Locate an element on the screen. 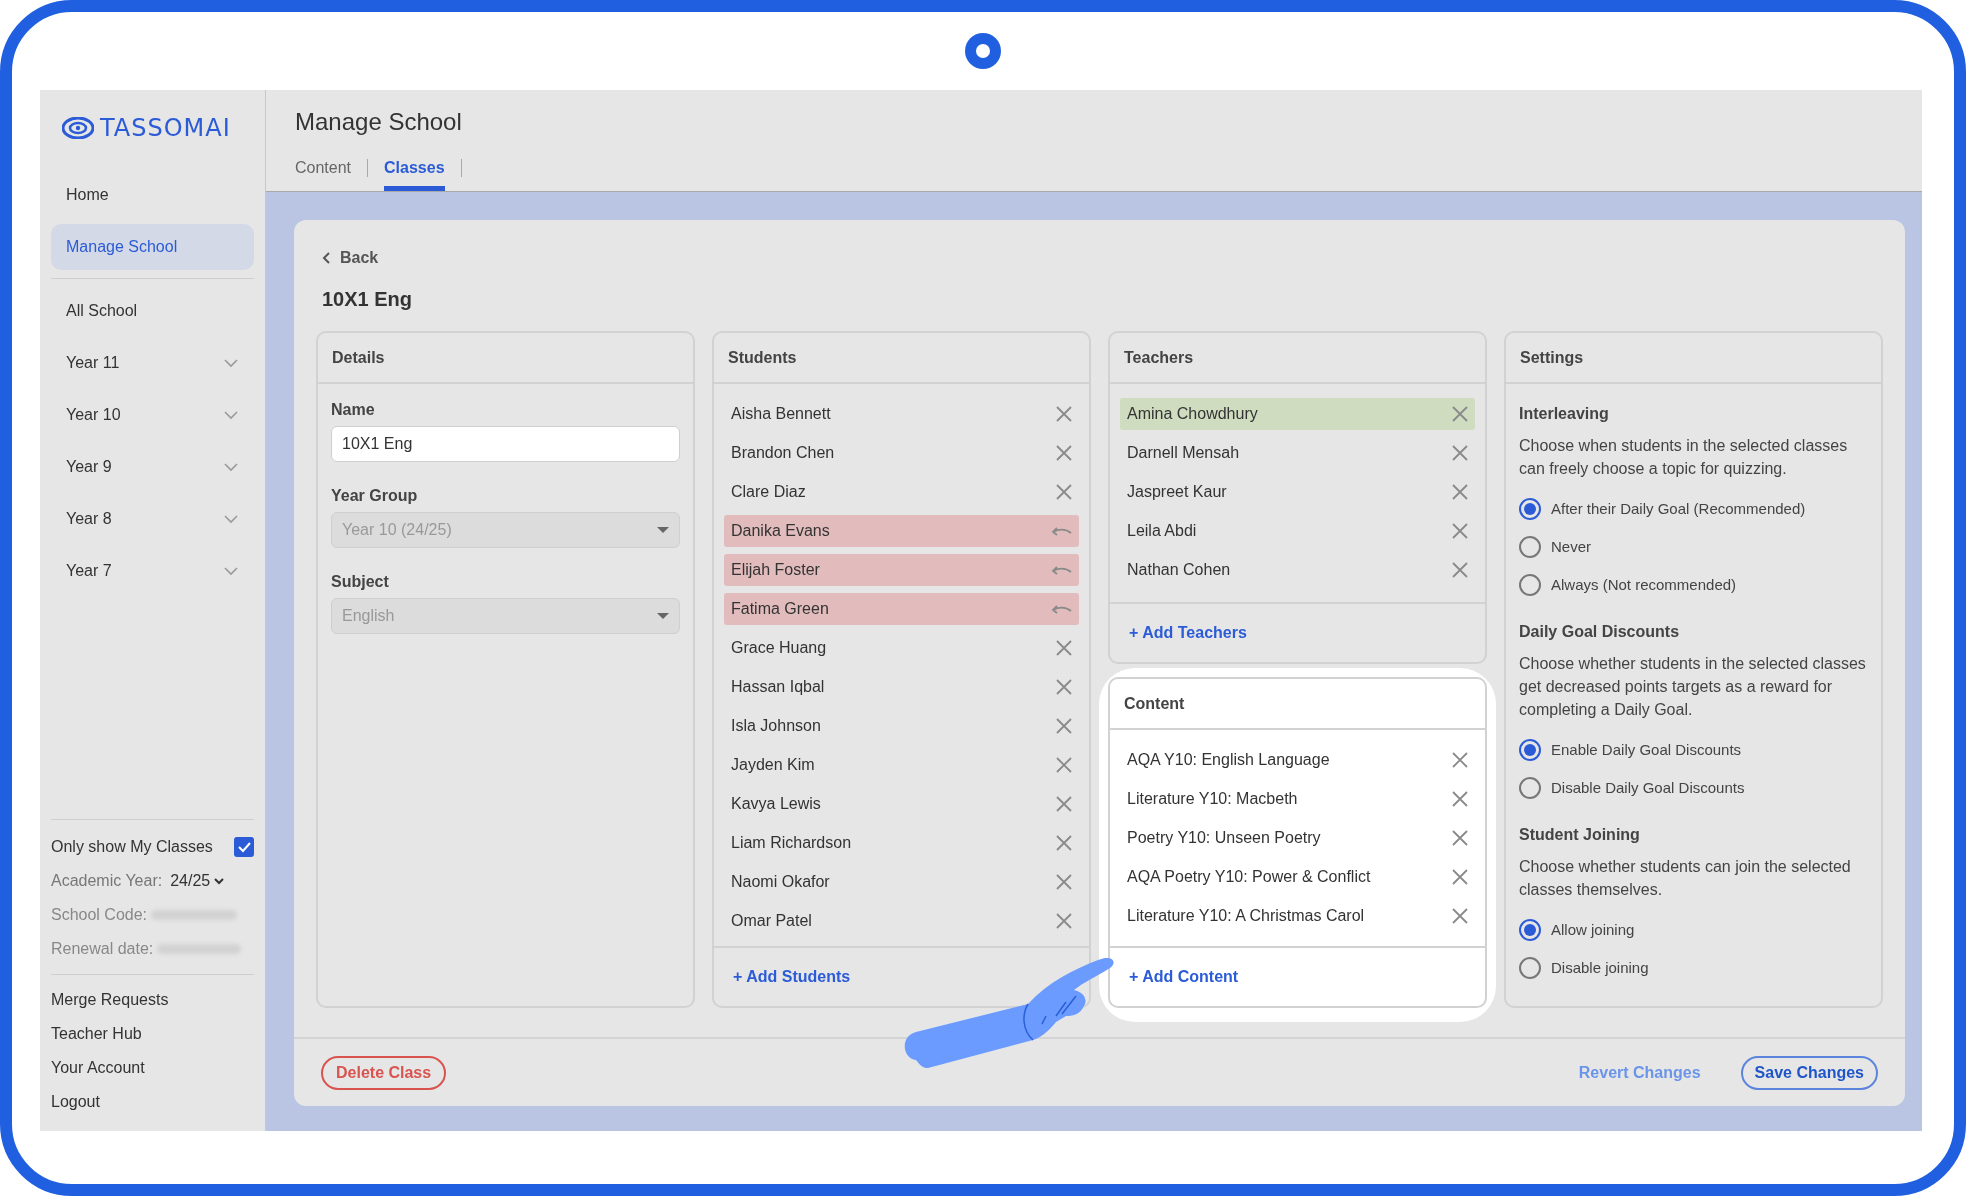 The image size is (1966, 1196). filter-label: Only show My Classes is located at coordinates (132, 847).